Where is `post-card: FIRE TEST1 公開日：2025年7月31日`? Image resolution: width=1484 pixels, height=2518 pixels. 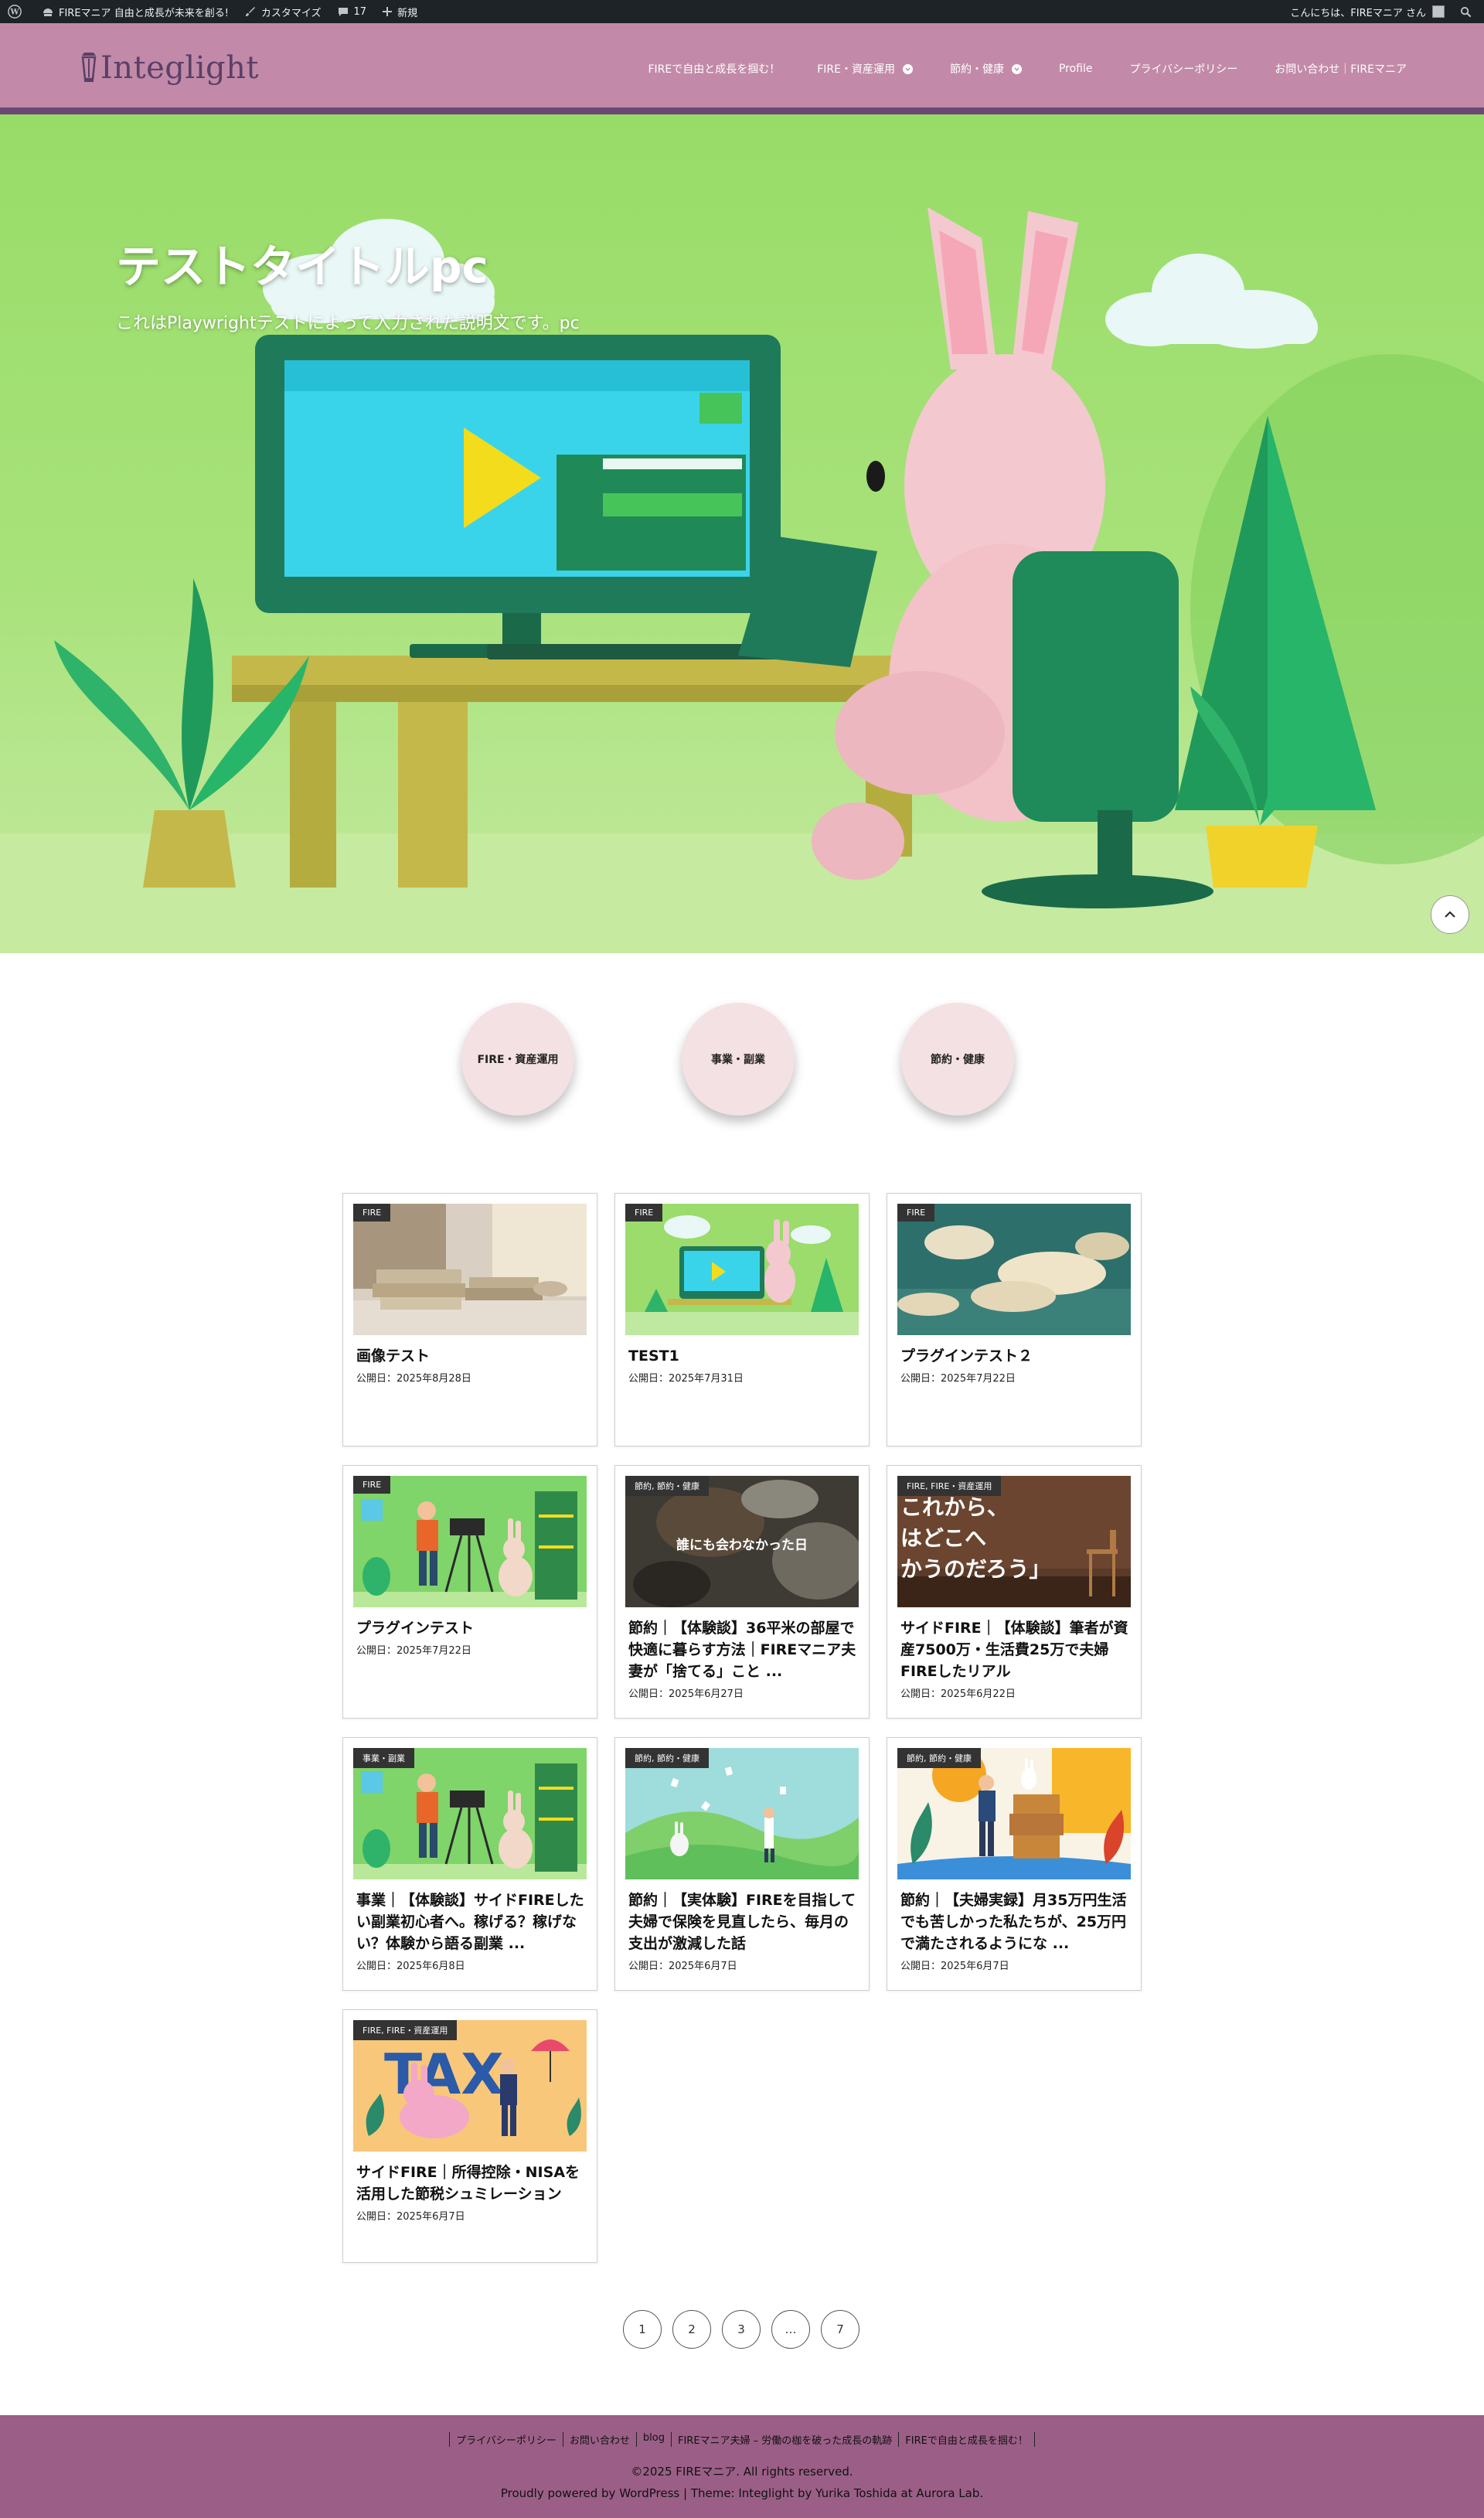 post-card: FIRE TEST1 公開日：2025年7月31日 is located at coordinates (742, 1319).